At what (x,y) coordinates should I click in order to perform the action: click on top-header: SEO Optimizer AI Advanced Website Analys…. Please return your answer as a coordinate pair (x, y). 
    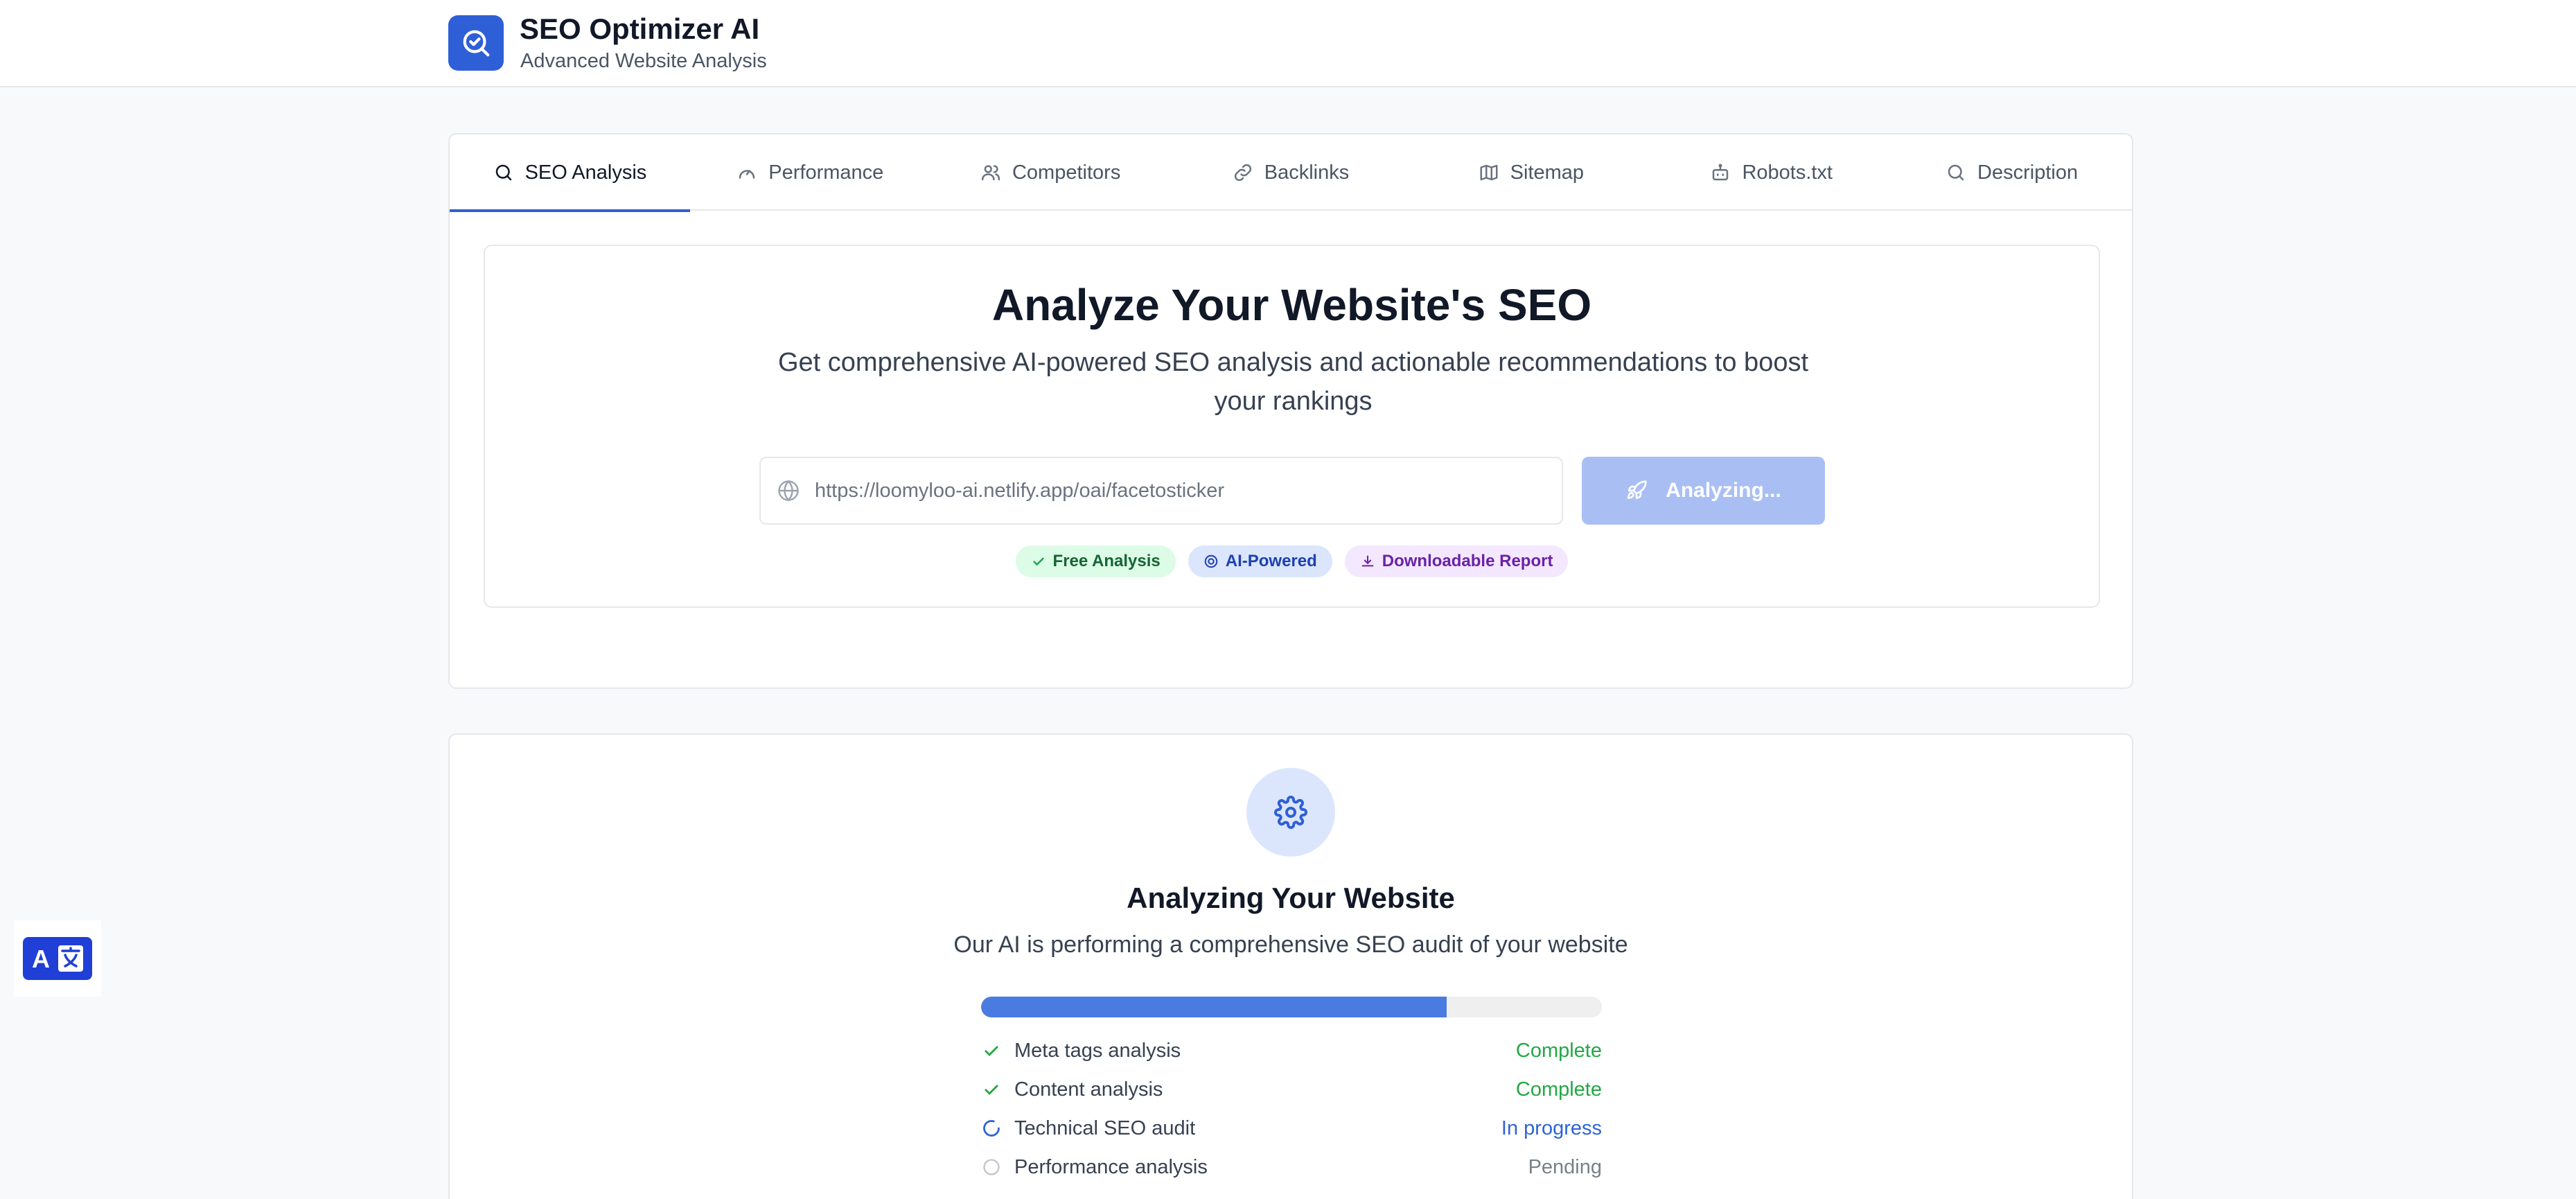
    Looking at the image, I should click on (1288, 43).